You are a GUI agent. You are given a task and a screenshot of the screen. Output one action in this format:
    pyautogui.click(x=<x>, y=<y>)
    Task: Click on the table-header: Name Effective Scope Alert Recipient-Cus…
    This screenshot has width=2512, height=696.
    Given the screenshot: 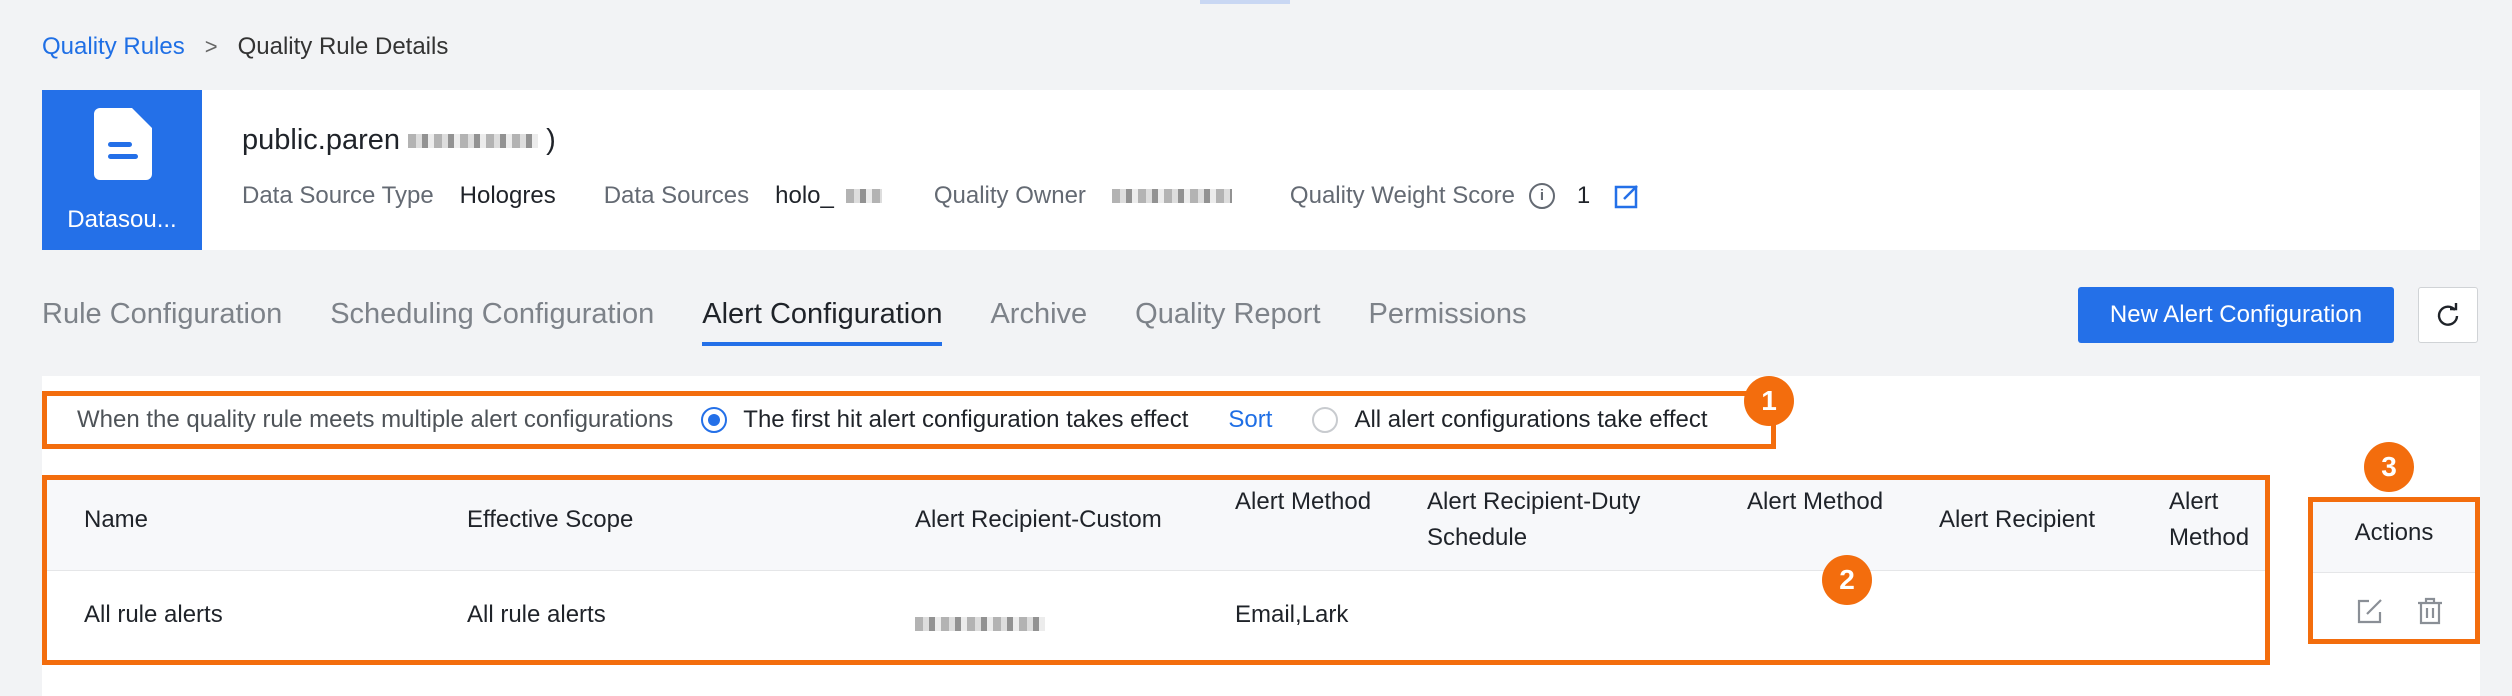 What is the action you would take?
    pyautogui.click(x=1156, y=525)
    